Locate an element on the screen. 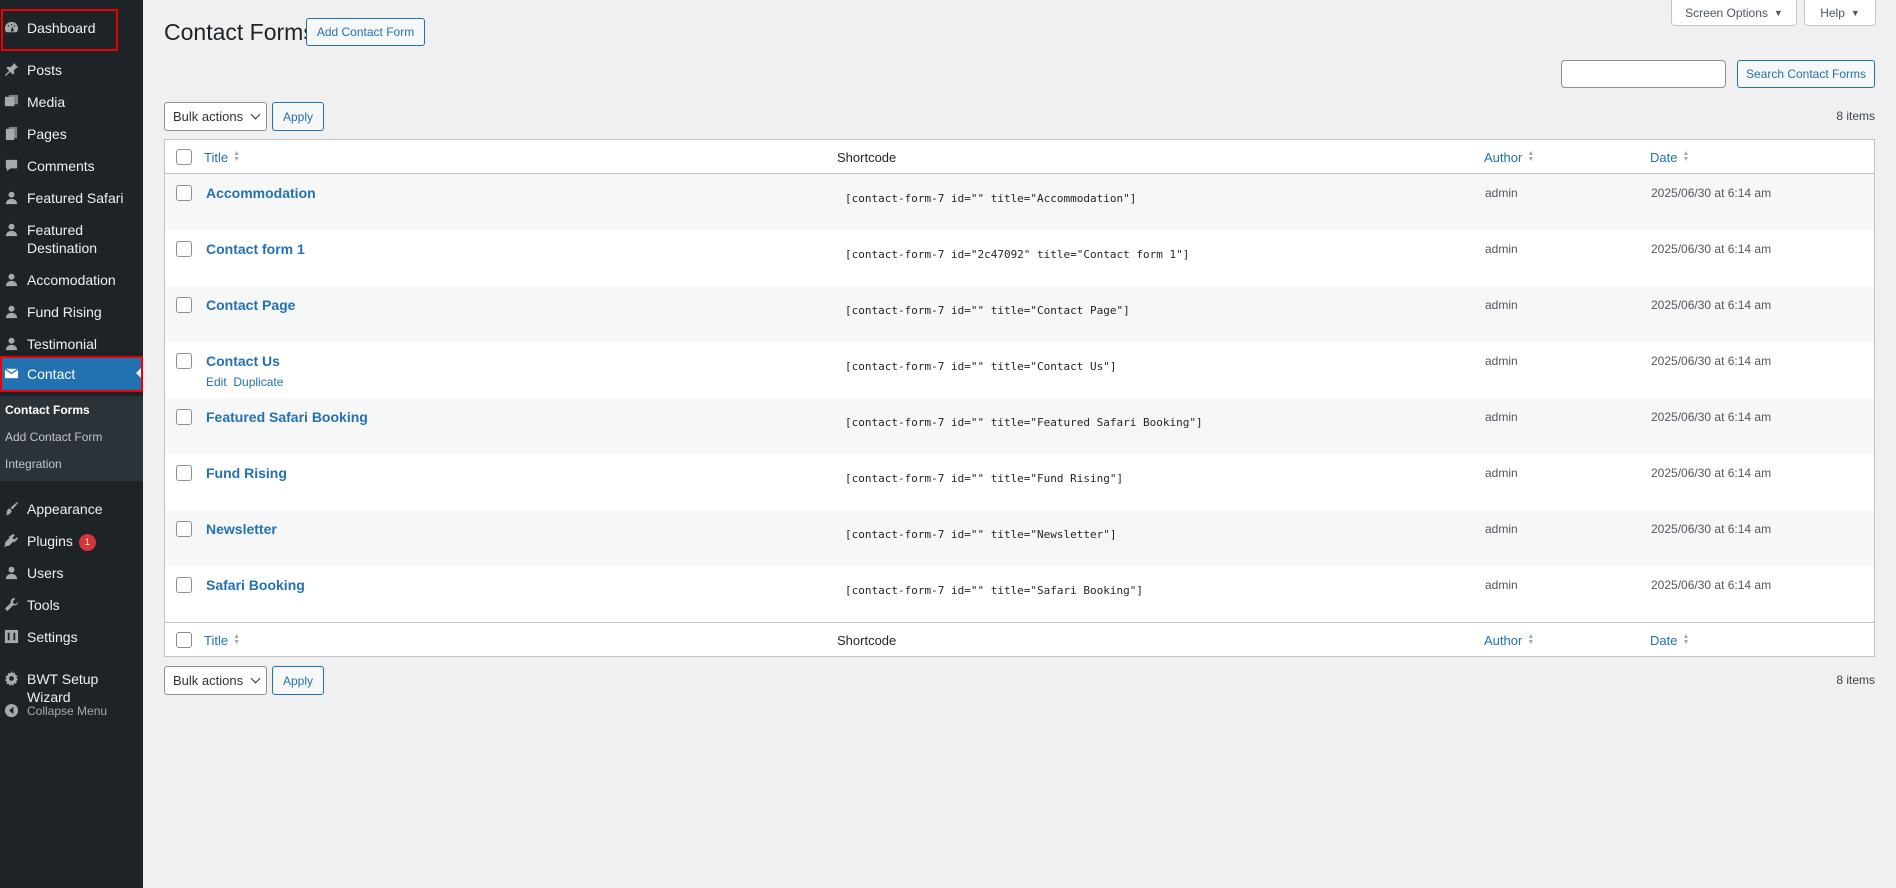  menu-settings-label: Settings is located at coordinates (52, 637).